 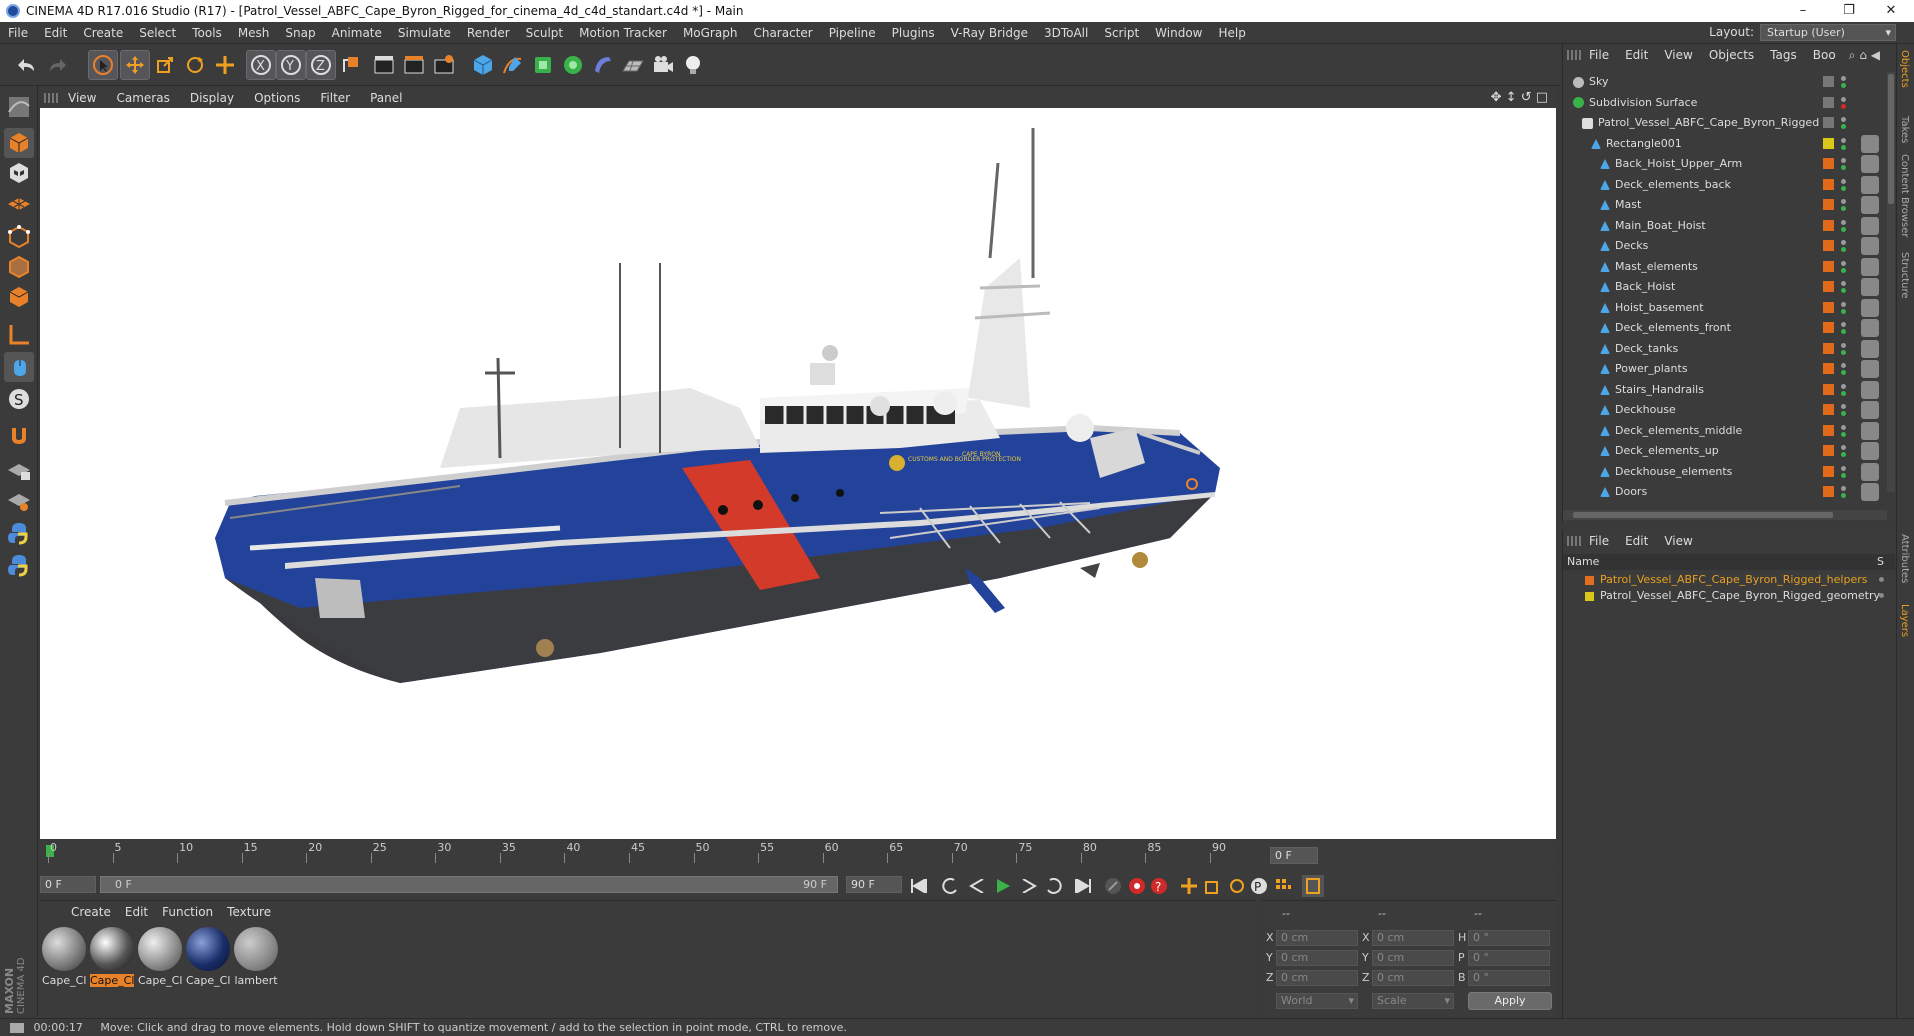 What do you see at coordinates (1121, 33) in the screenshot?
I see `menu-script: Script` at bounding box center [1121, 33].